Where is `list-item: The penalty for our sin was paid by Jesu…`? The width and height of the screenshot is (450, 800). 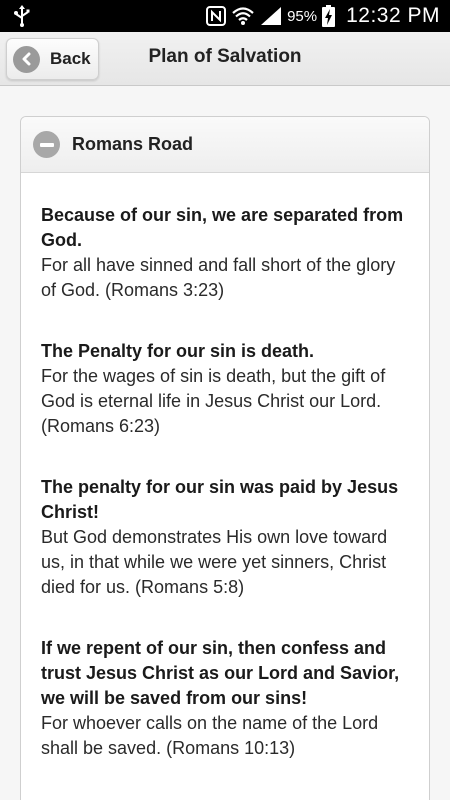 list-item: The penalty for our sin was paid by Jesu… is located at coordinates (225, 537).